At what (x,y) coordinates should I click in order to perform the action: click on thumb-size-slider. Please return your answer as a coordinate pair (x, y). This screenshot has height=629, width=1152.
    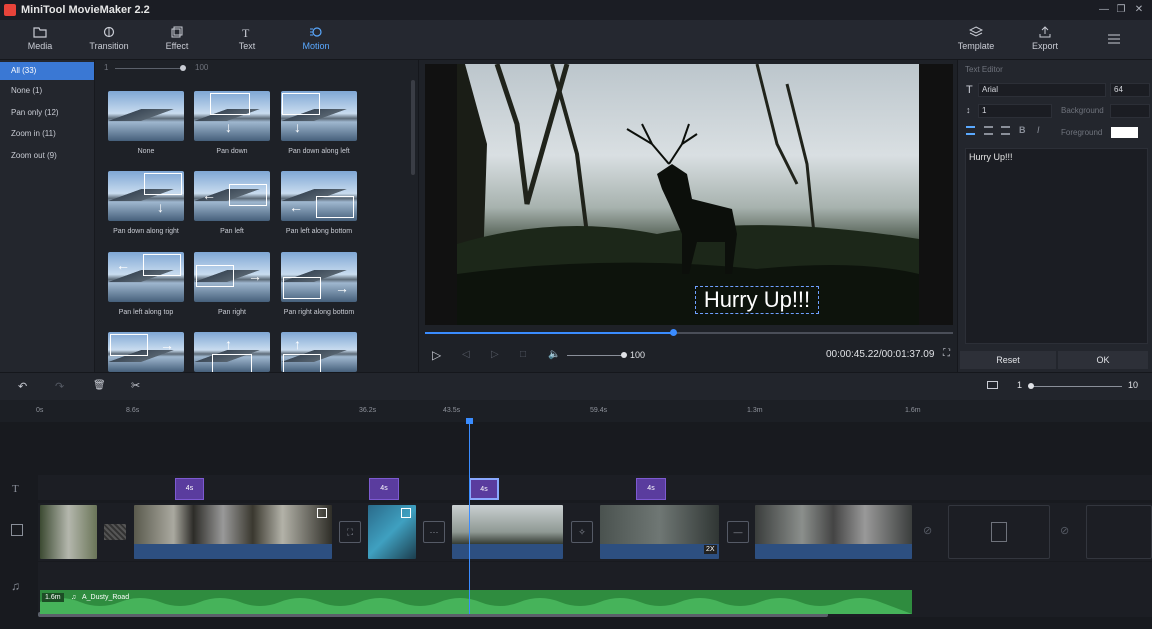
    Looking at the image, I should click on (149, 68).